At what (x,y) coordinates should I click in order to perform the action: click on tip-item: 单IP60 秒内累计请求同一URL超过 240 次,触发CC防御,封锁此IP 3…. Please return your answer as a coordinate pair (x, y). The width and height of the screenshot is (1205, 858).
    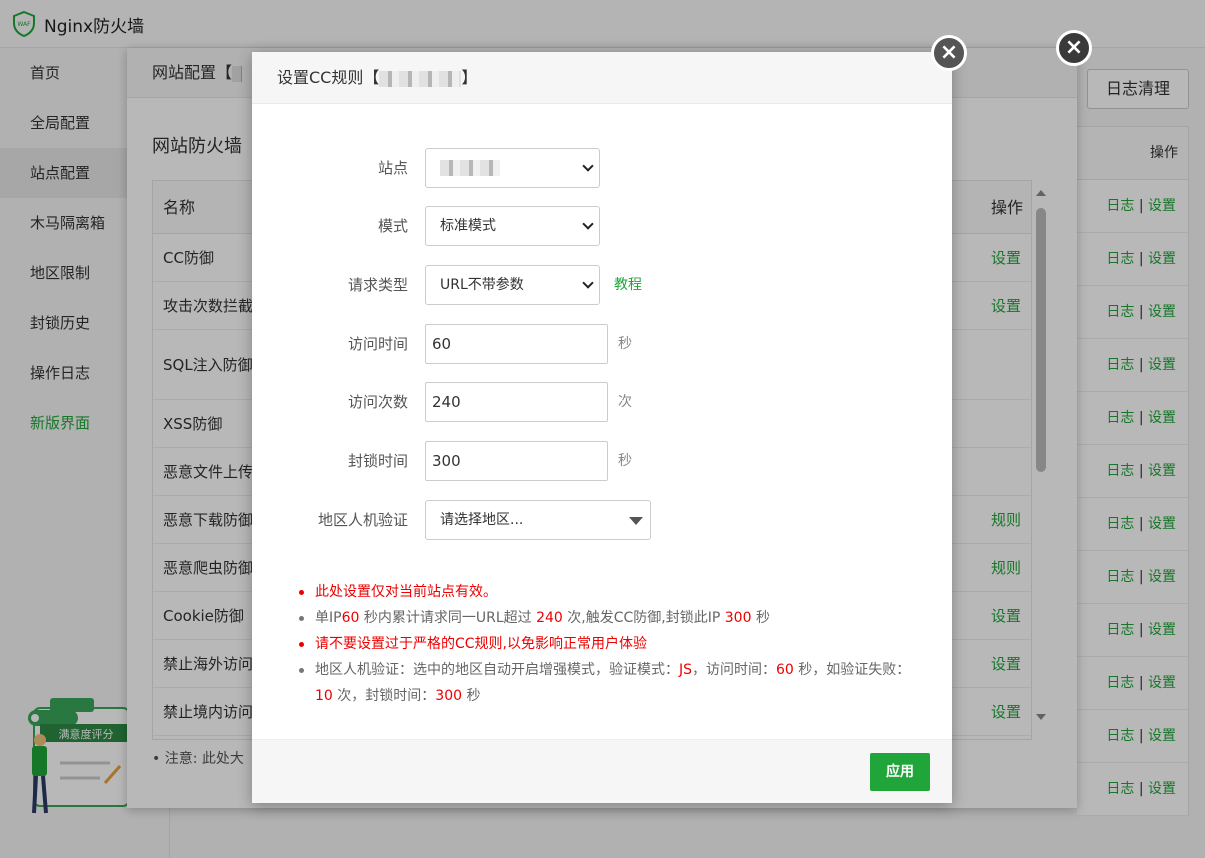
    Looking at the image, I should click on (607, 618).